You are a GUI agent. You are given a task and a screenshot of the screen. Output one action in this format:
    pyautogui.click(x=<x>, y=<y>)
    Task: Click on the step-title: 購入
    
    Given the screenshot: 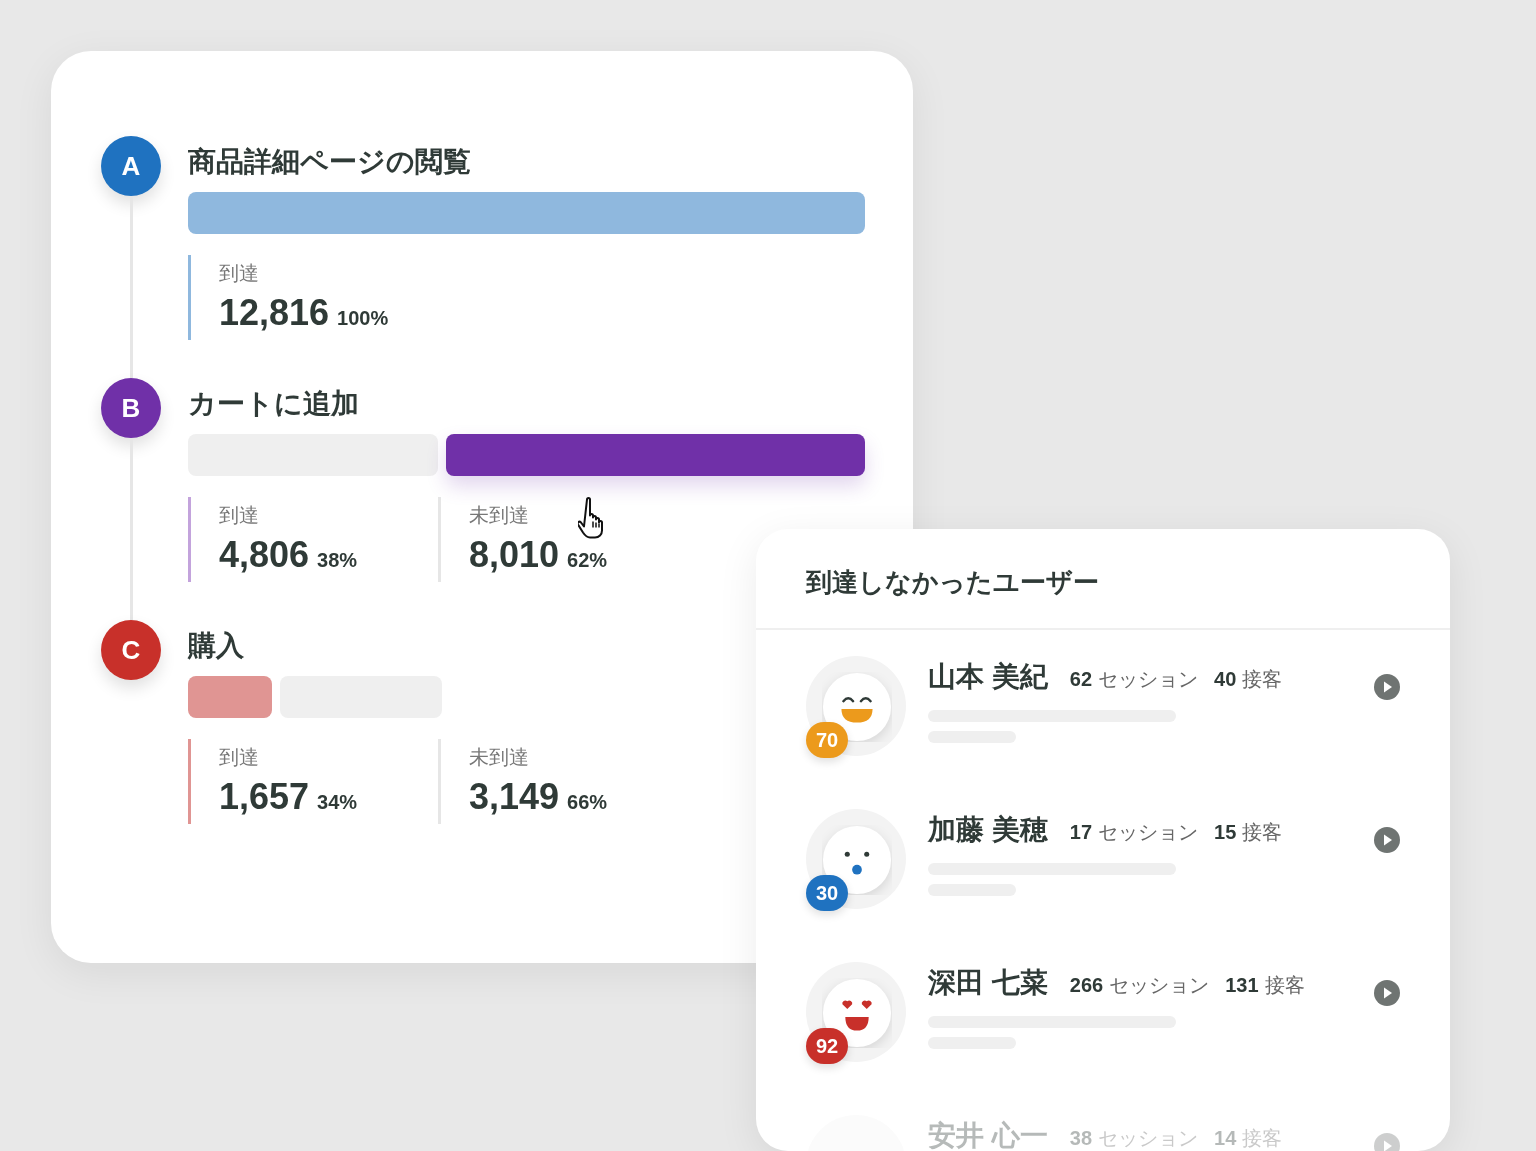 What is the action you would take?
    pyautogui.click(x=216, y=646)
    